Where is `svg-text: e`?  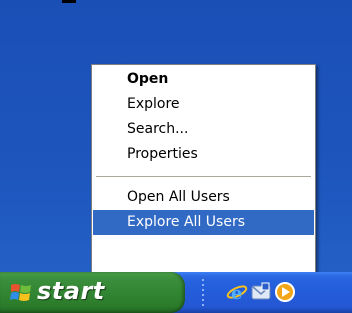
svg-text: e is located at coordinates (236, 293).